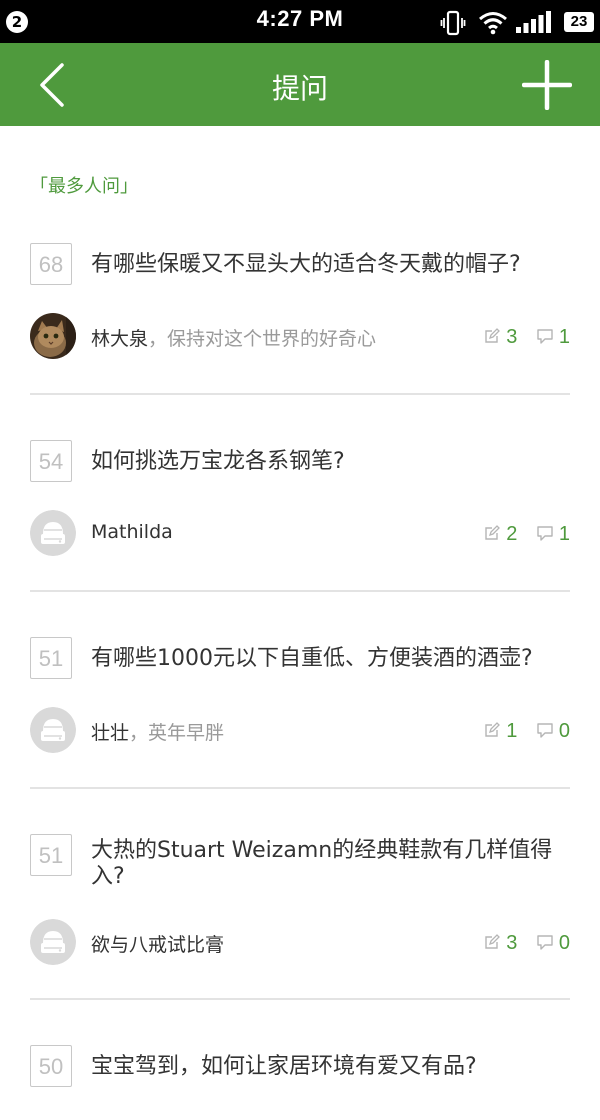  Describe the element at coordinates (524, 534) in the screenshot. I see `question-stats: 2 1` at that location.